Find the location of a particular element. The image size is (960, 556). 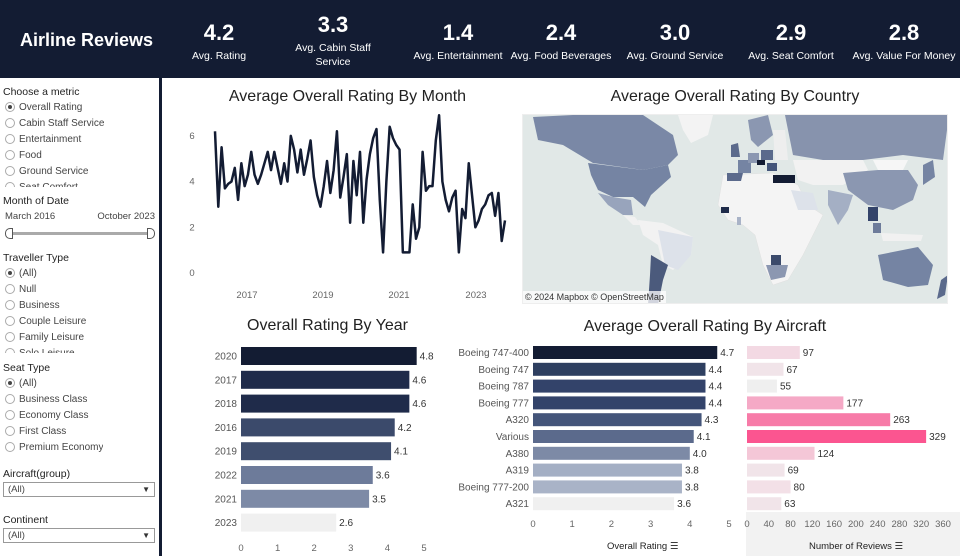

bar-value-label: 67 is located at coordinates (792, 370).